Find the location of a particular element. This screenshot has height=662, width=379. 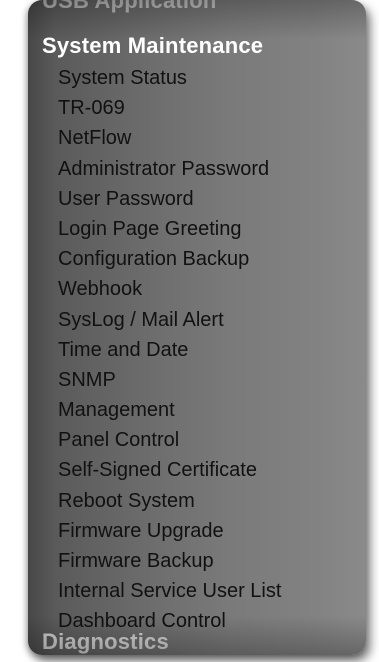

menu-item-configuration-backup: Configuration Backup is located at coordinates (169, 259).